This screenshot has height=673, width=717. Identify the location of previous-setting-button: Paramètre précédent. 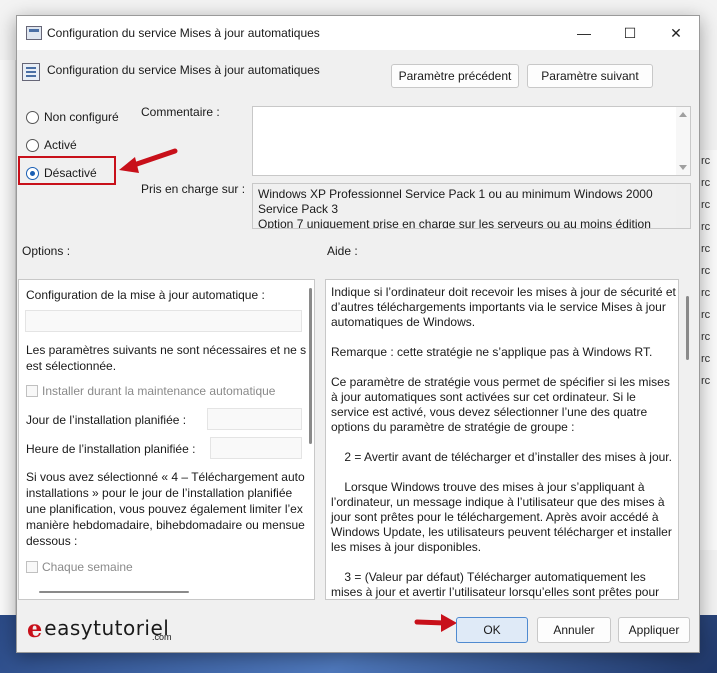
(455, 76).